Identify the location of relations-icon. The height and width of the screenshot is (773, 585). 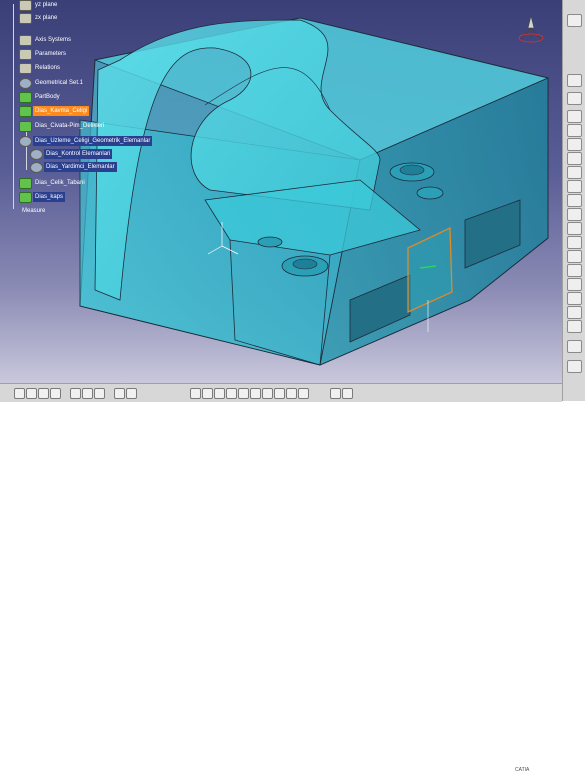
(25, 68).